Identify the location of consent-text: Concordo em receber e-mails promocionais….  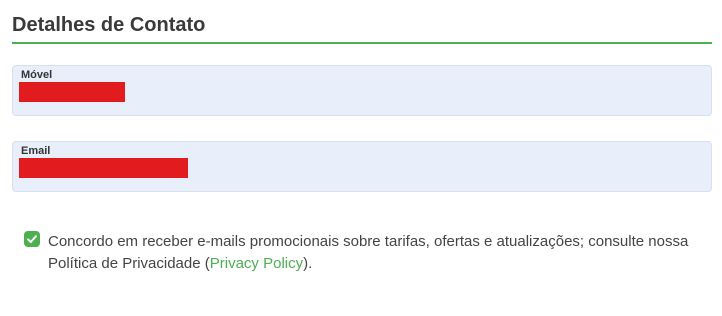
(376, 253).